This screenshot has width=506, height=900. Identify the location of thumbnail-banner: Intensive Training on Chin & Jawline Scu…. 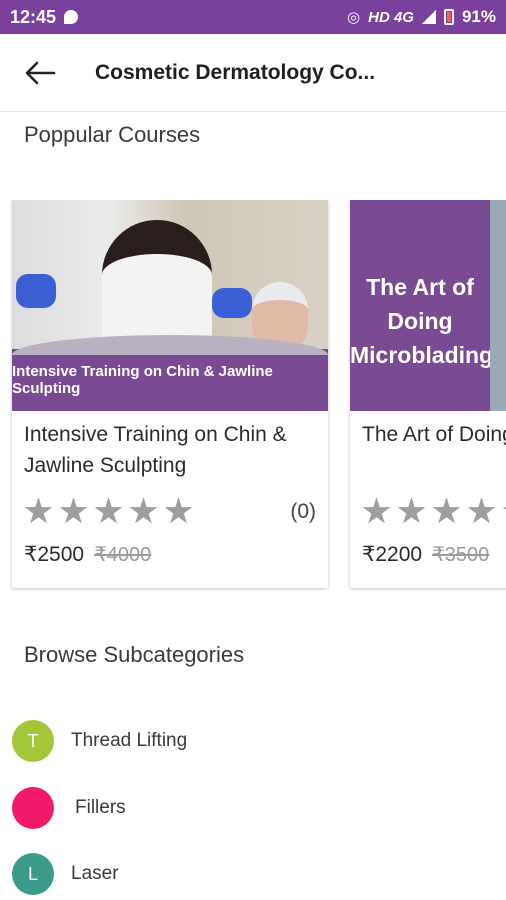
(170, 373).